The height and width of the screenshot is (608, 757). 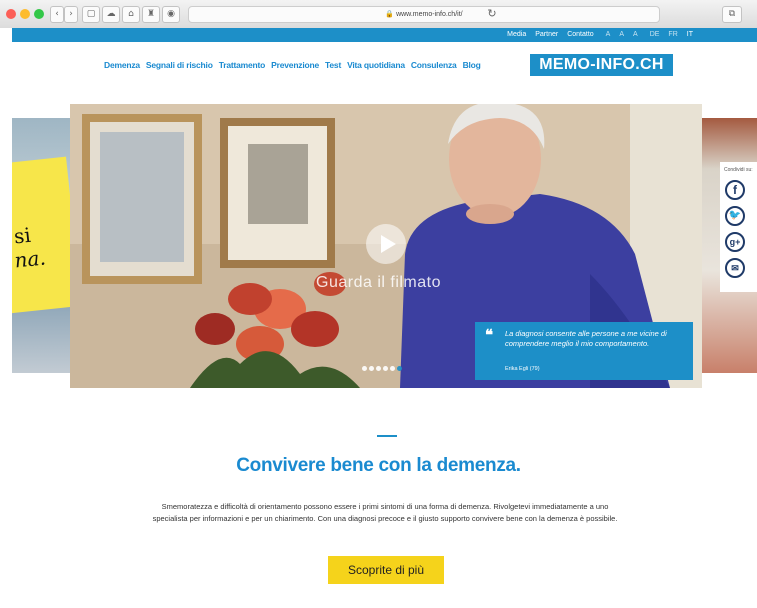 What do you see at coordinates (608, 35) in the screenshot?
I see `font-size-small: A` at bounding box center [608, 35].